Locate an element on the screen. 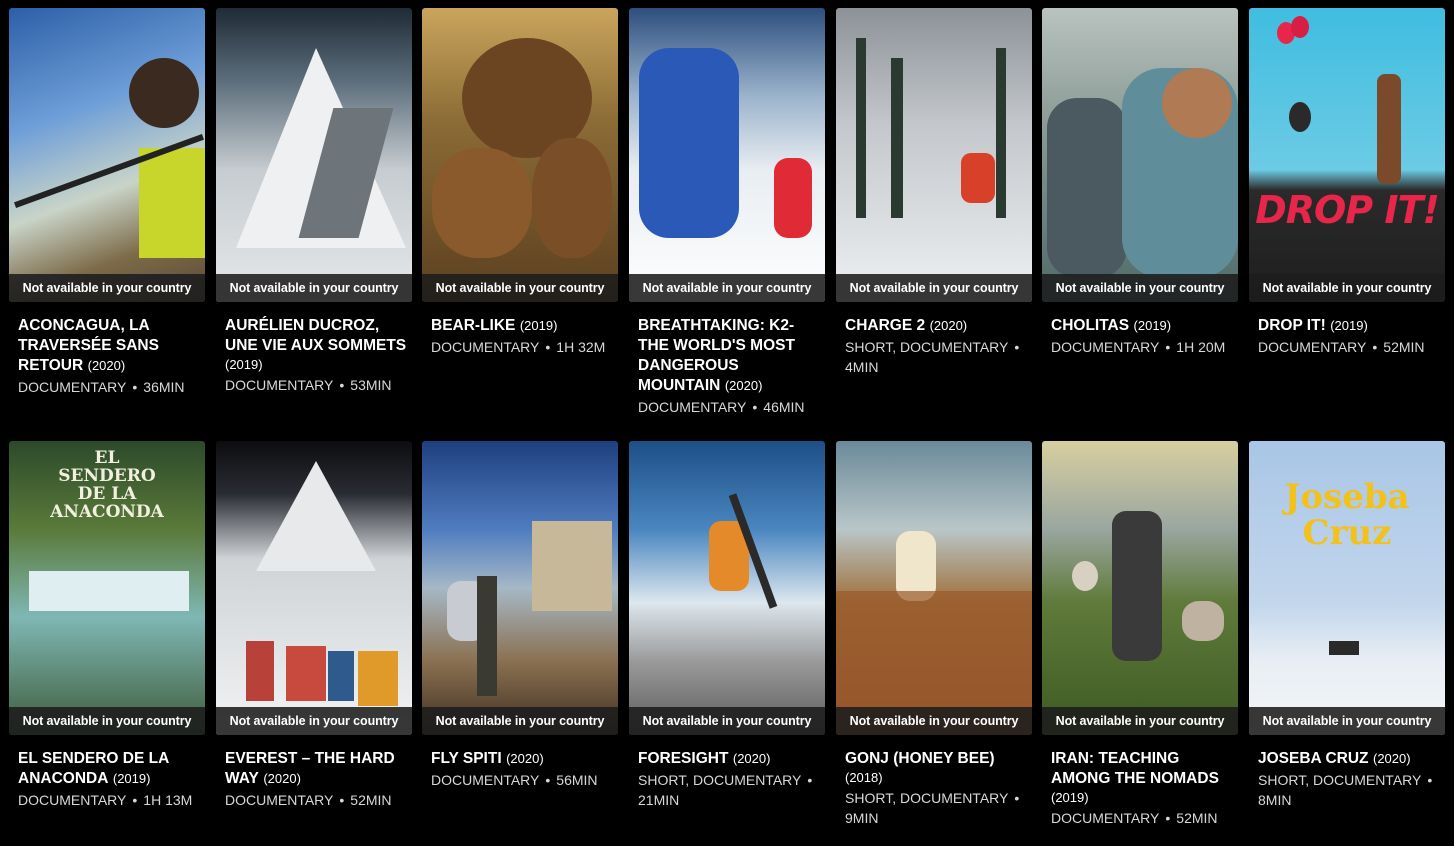  film-title: GONJ (HONEY BEE) is located at coordinates (920, 758).